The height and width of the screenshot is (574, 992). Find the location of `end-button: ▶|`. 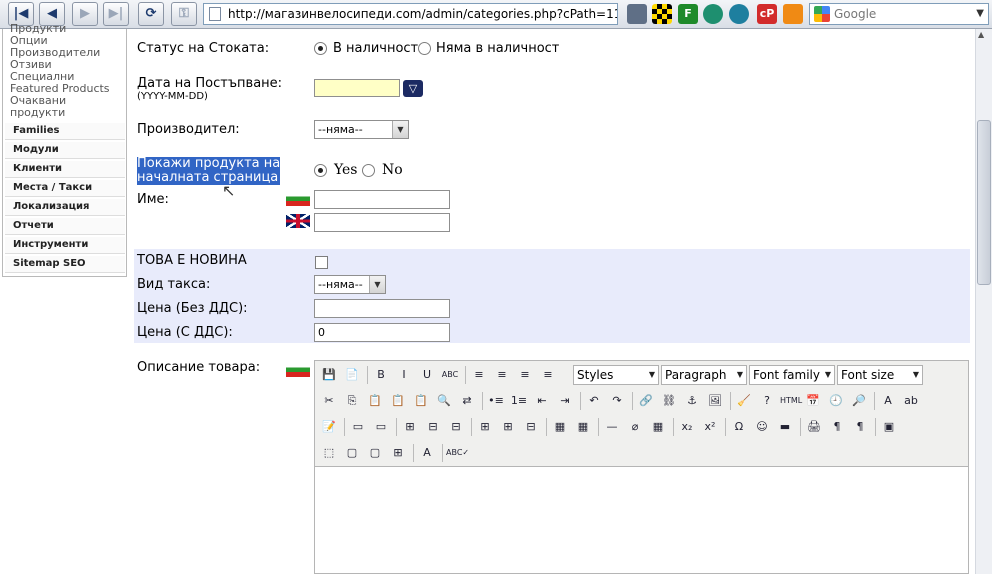

end-button: ▶| is located at coordinates (116, 14).